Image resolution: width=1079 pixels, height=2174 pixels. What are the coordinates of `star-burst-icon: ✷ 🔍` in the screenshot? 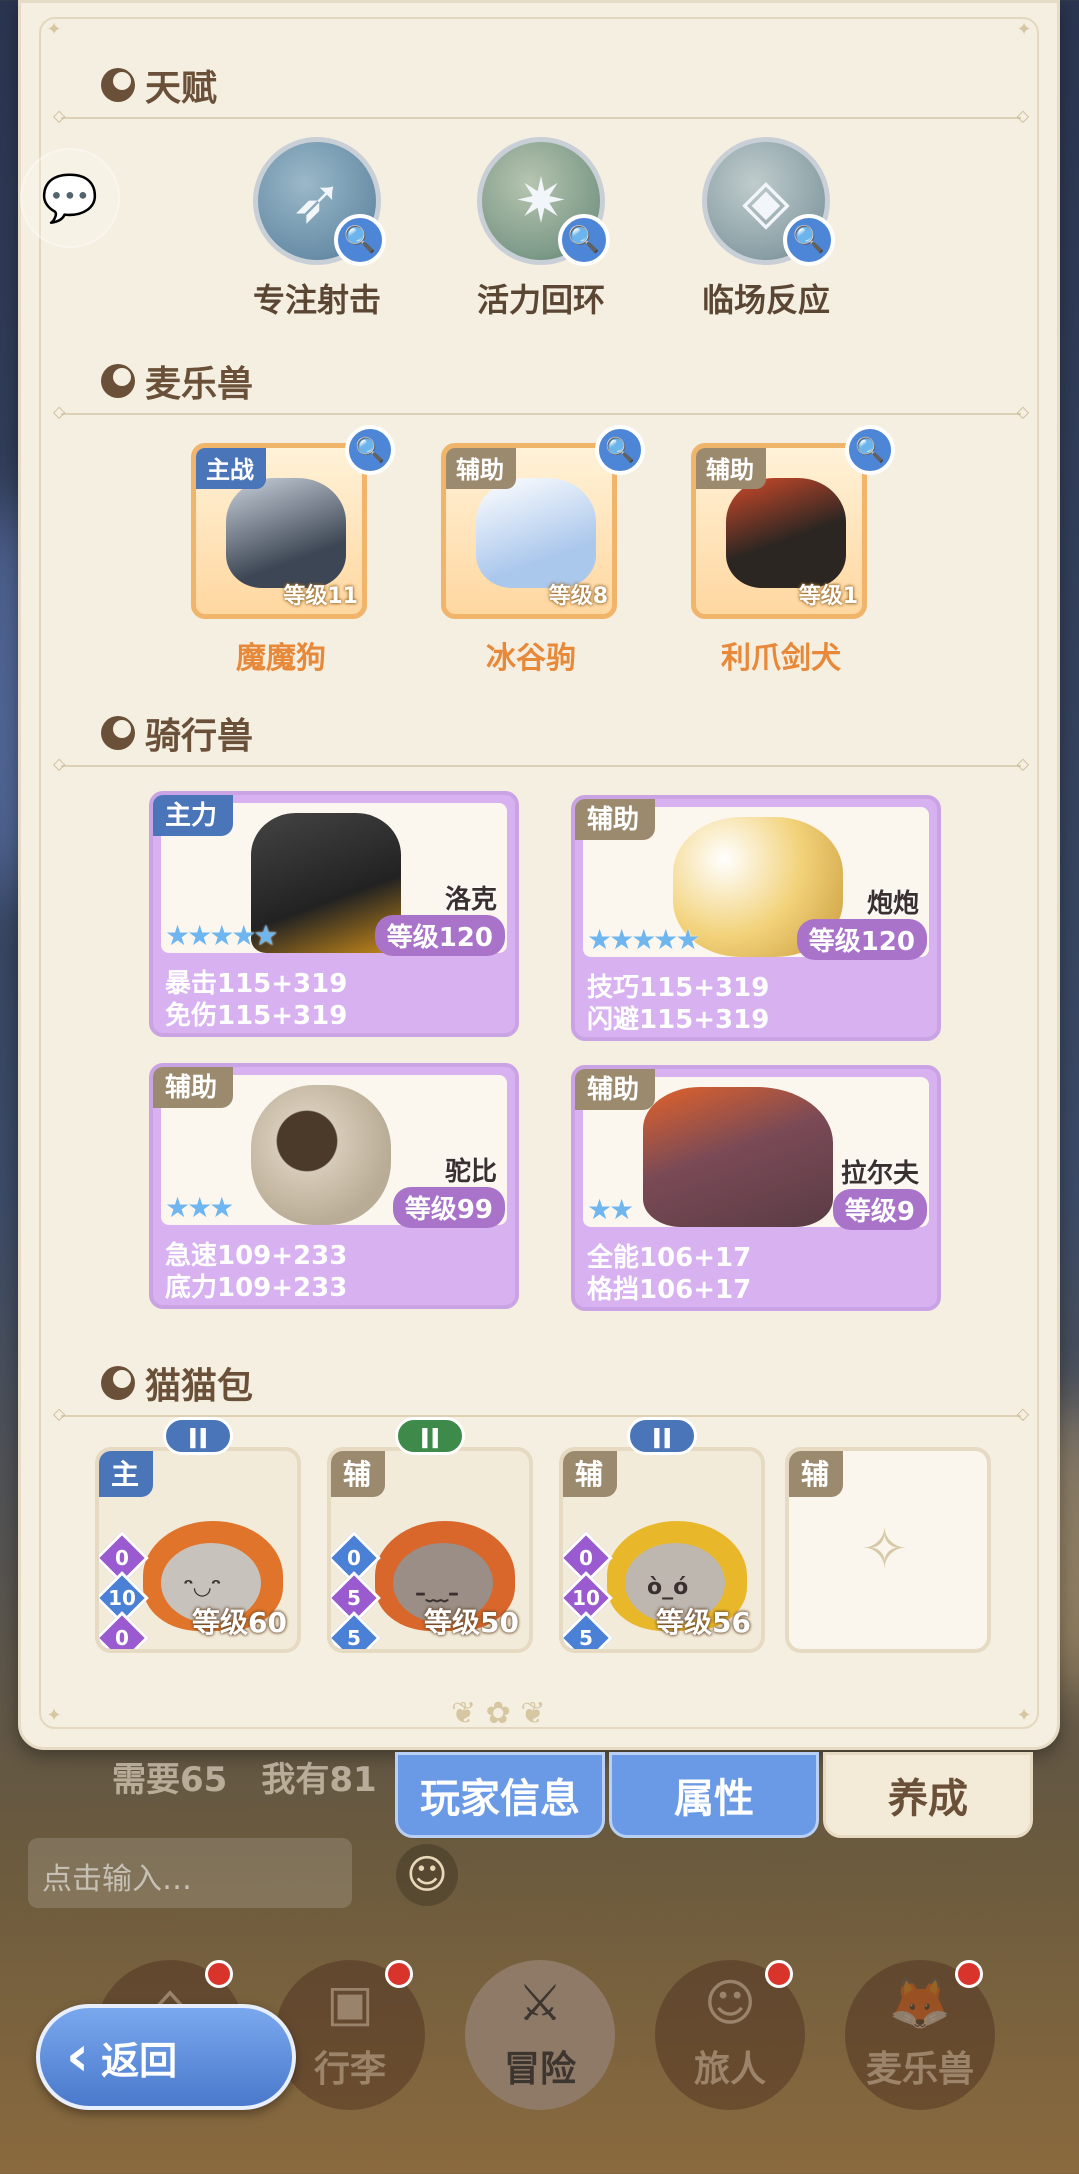 It's located at (543, 201).